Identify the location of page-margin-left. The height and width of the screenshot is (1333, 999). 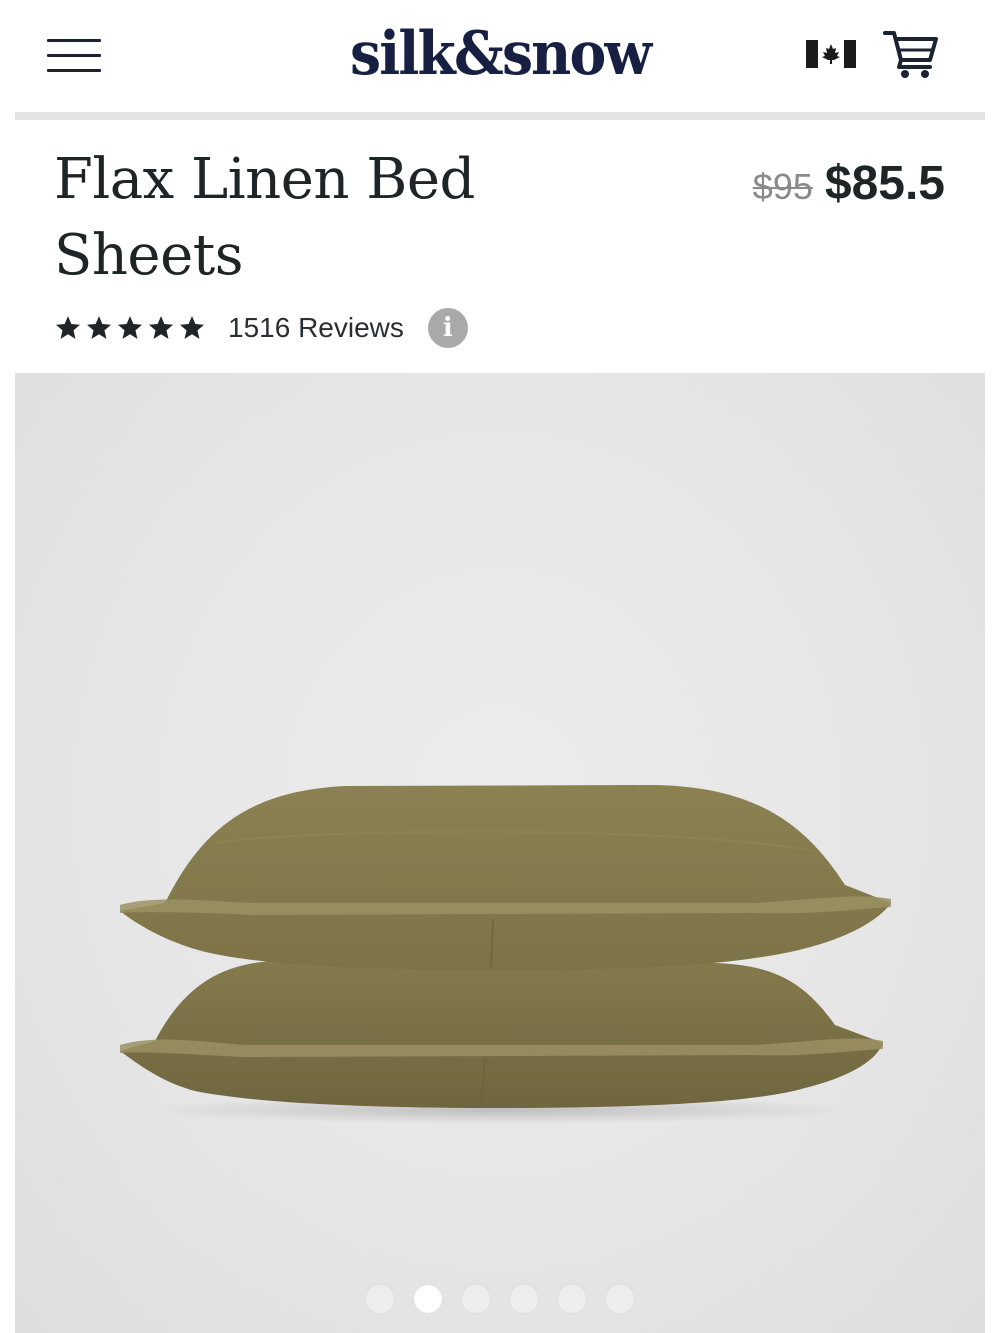
(7, 666).